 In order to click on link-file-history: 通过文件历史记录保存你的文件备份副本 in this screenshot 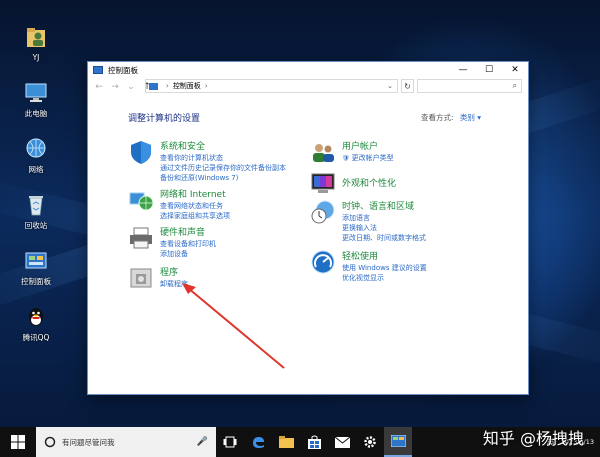, I will do `click(223, 169)`.